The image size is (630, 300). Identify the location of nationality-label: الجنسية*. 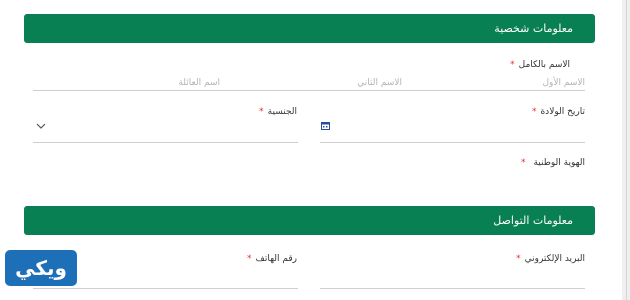
(278, 112).